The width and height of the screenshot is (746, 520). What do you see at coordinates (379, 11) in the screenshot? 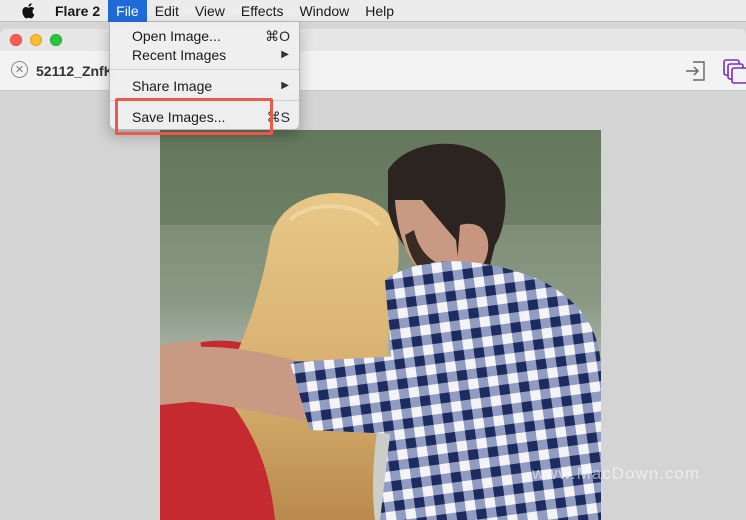
I see `menu-help: Help` at bounding box center [379, 11].